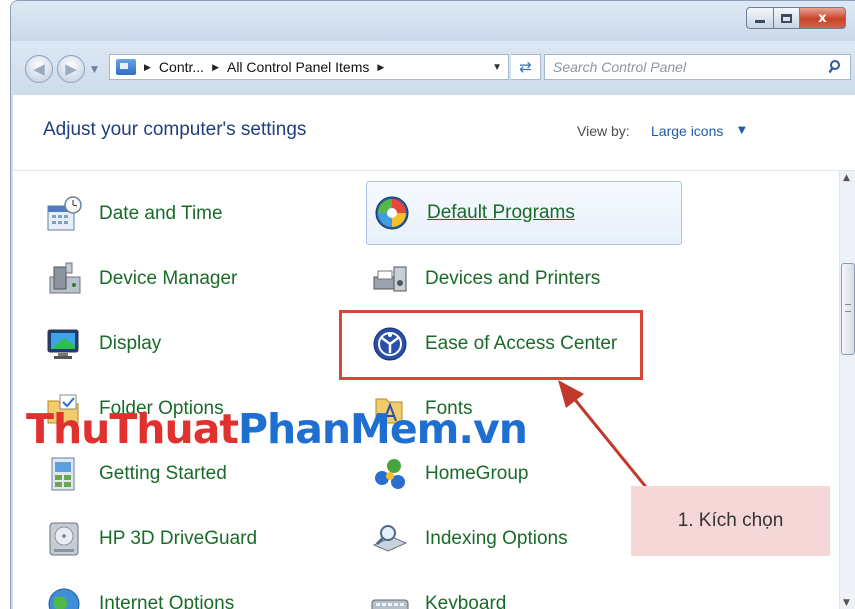  What do you see at coordinates (477, 473) in the screenshot?
I see `item-label: HomeGroup` at bounding box center [477, 473].